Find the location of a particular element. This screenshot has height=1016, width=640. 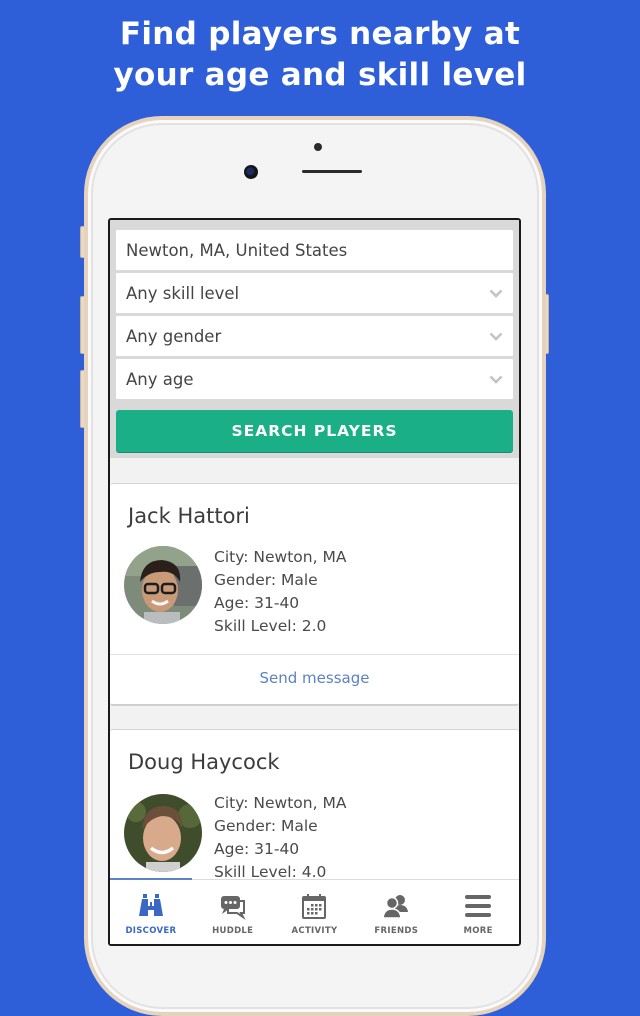

tab-label: ACTIVITY is located at coordinates (314, 931).